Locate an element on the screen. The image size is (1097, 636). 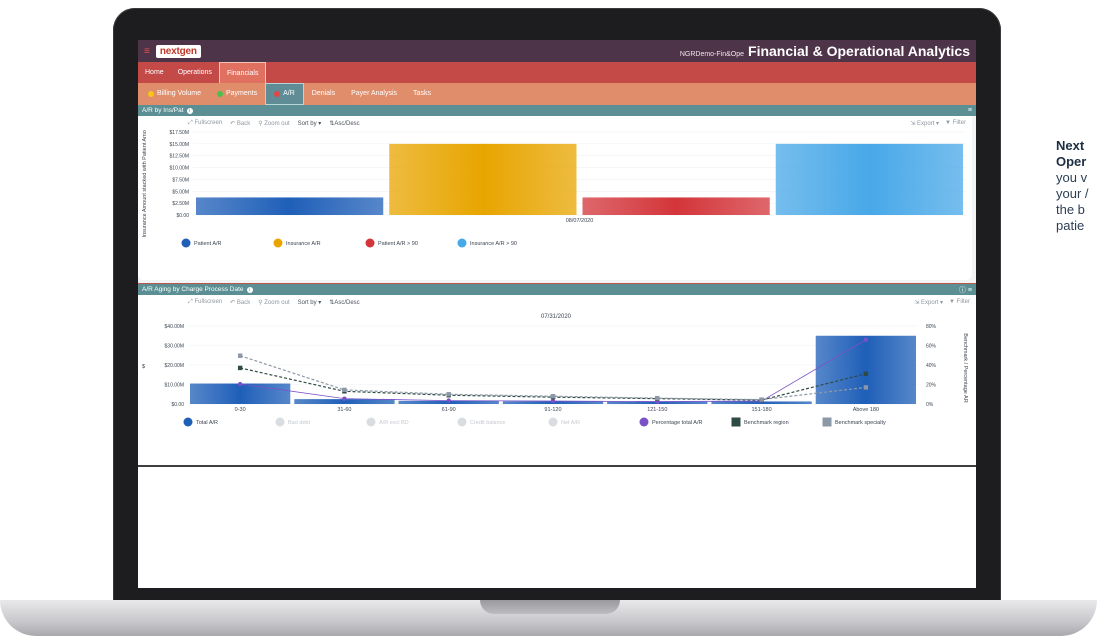
nav-financials: Financials is located at coordinates (242, 72).